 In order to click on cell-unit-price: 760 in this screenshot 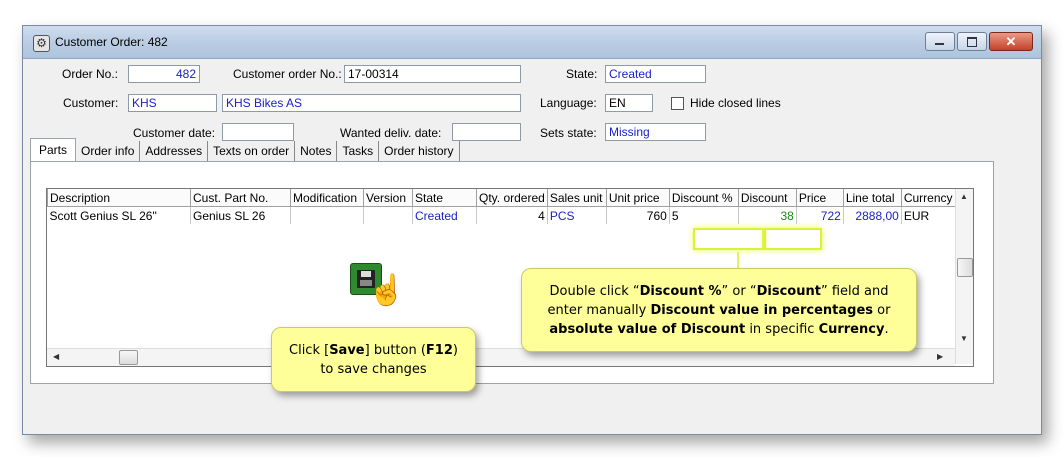, I will do `click(638, 215)`.